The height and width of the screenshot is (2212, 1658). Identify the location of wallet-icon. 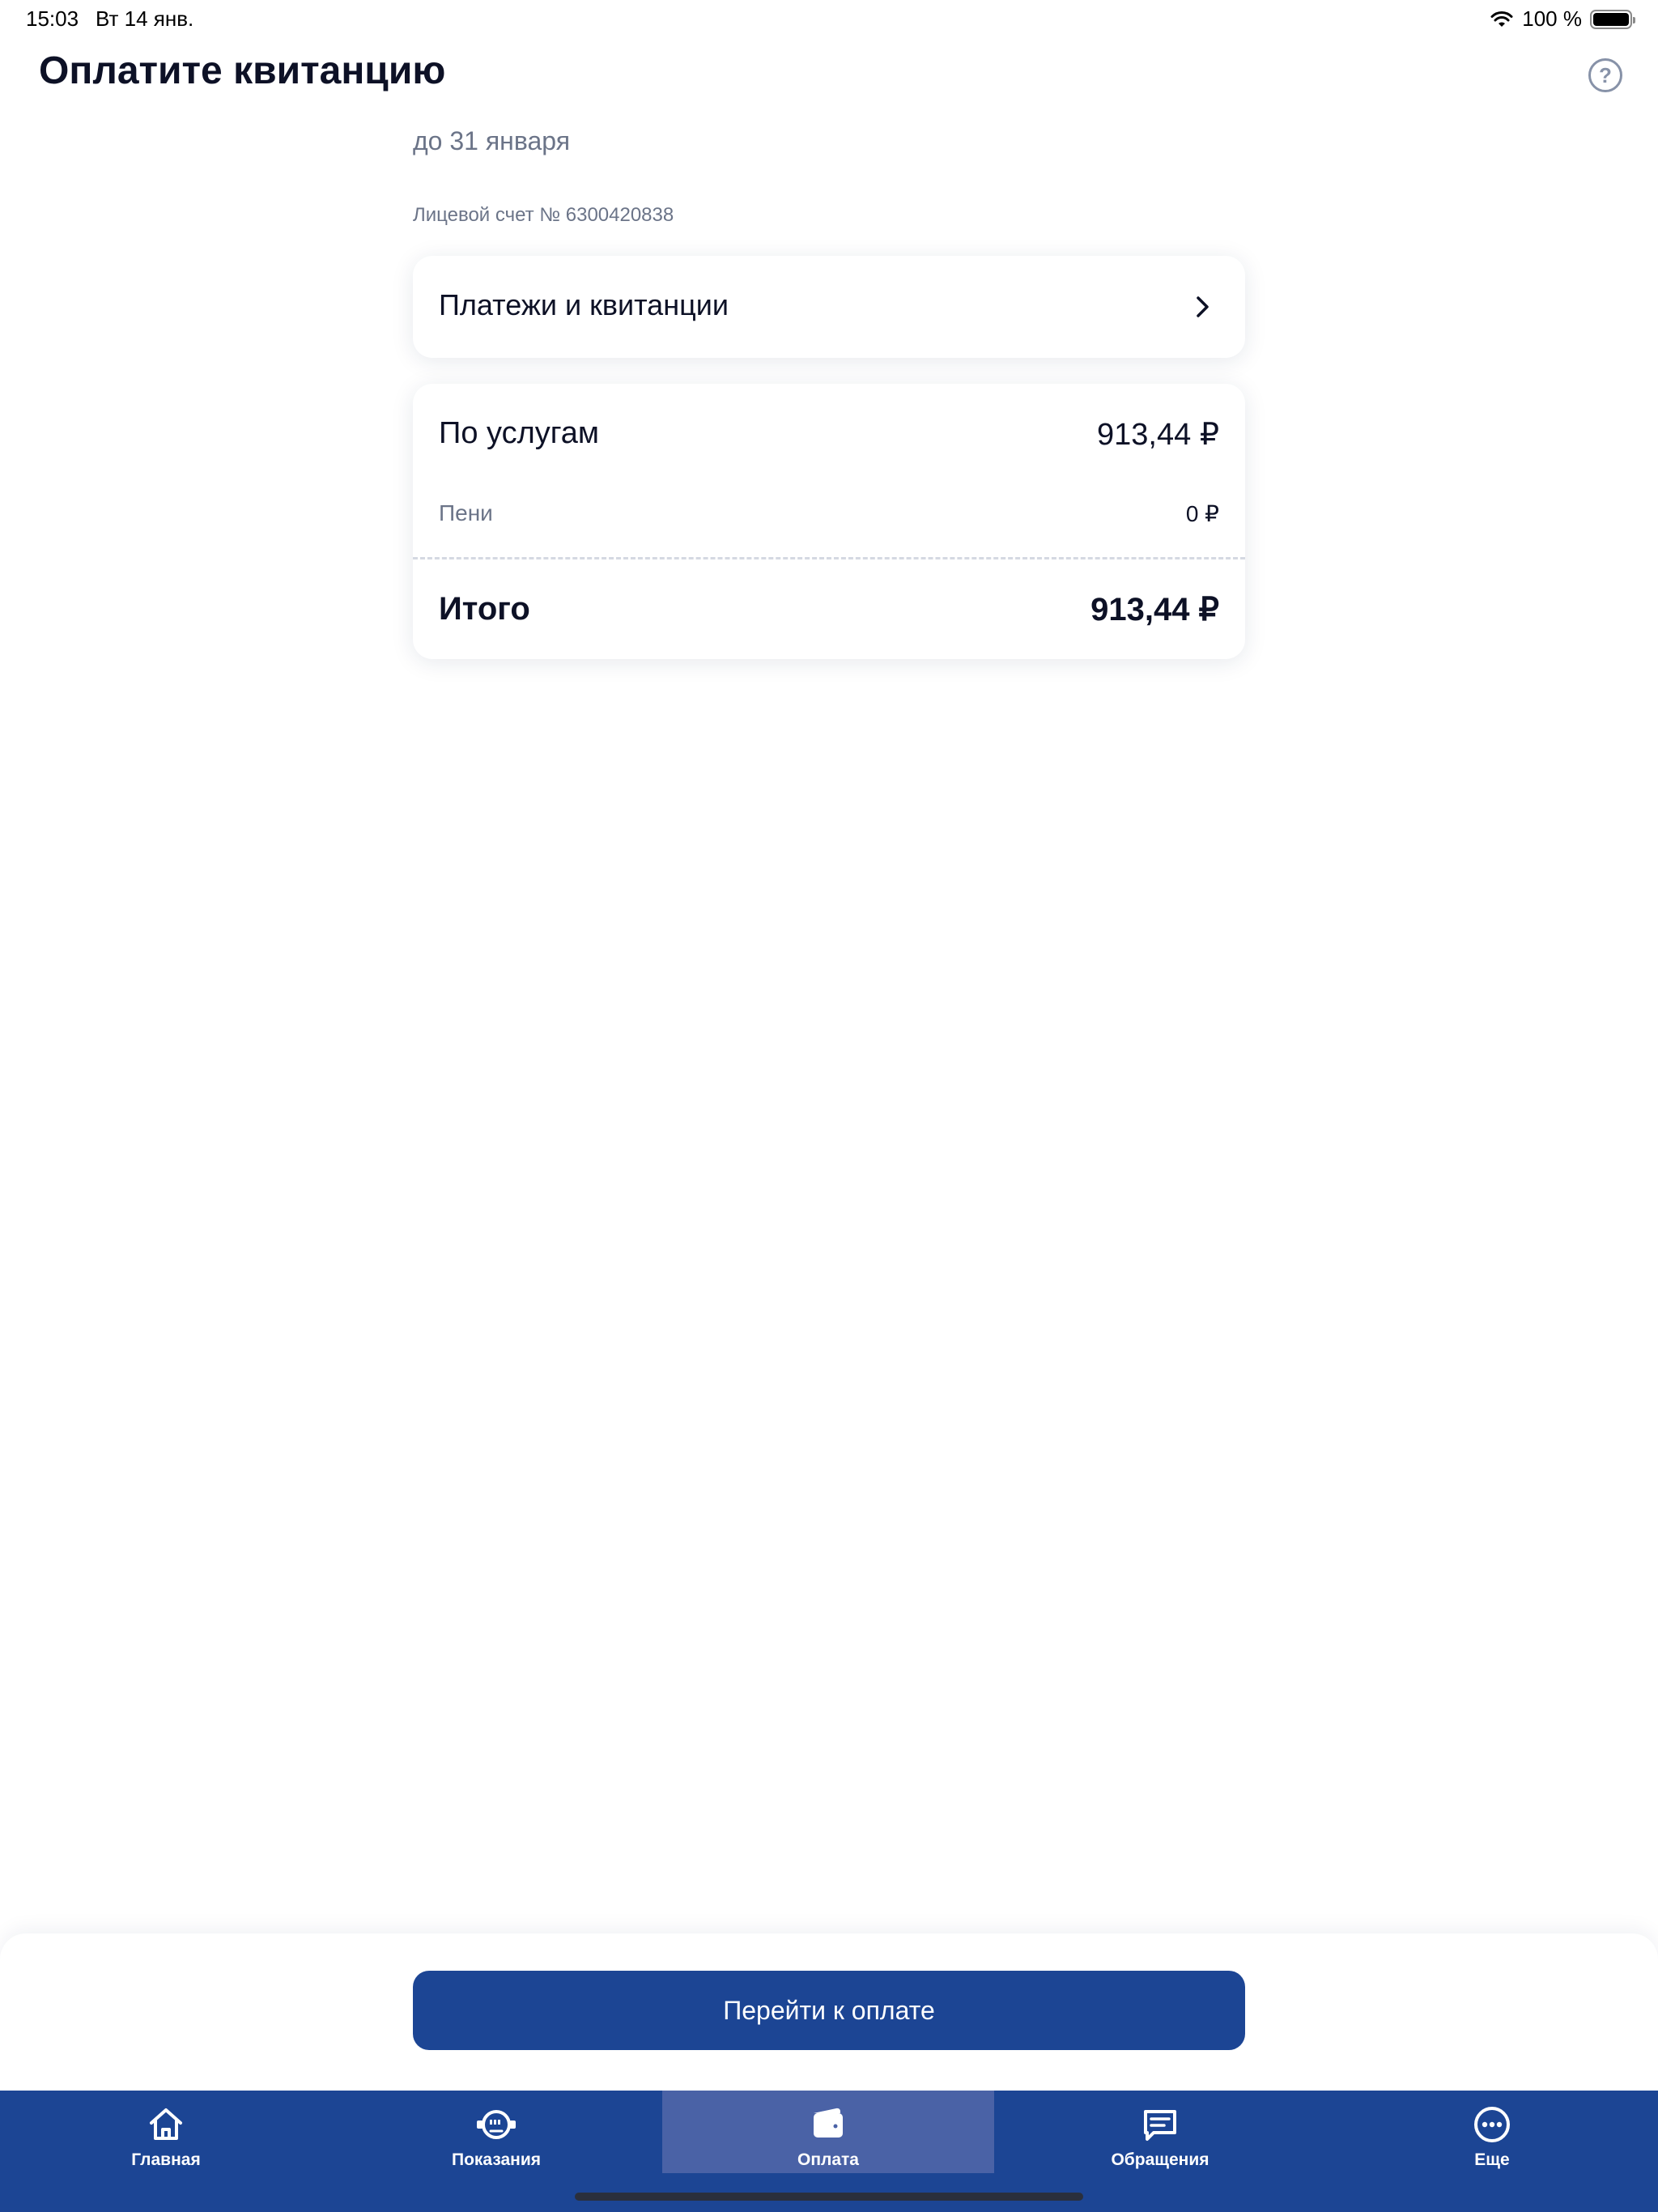
(828, 2123).